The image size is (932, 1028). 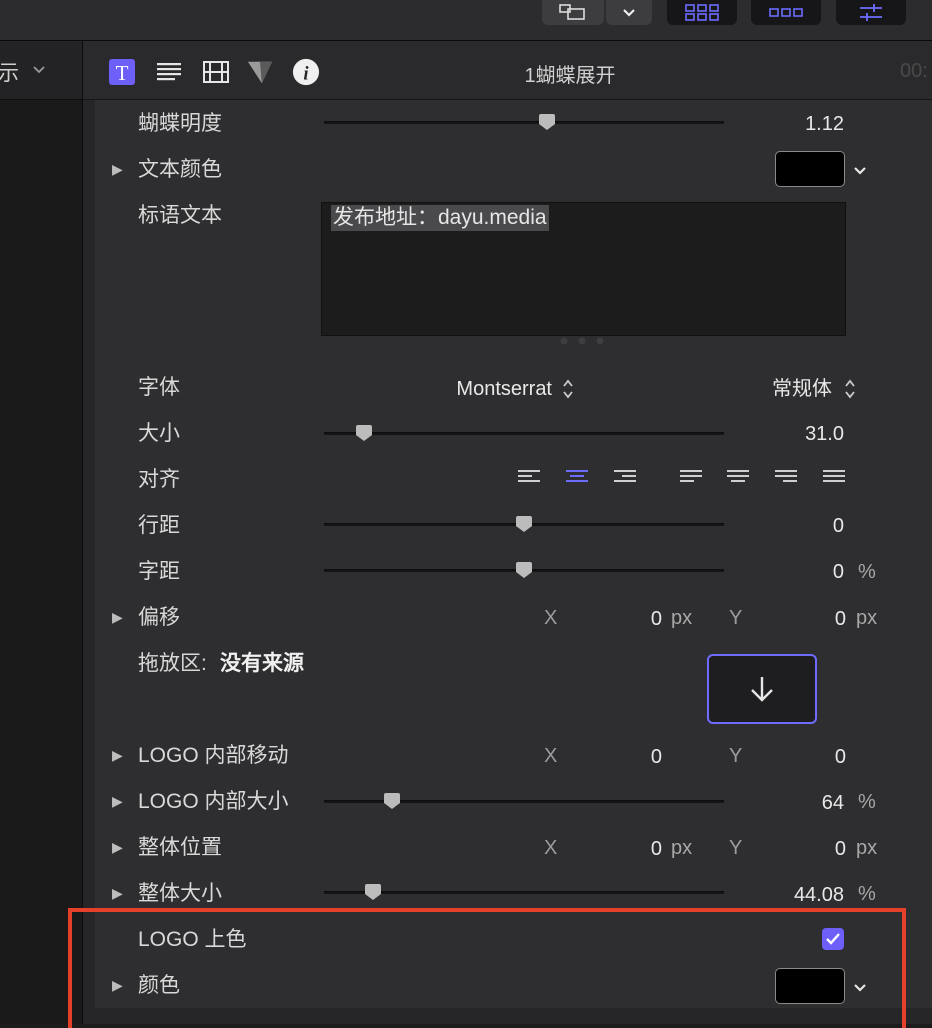 What do you see at coordinates (524, 433) in the screenshot?
I see `size-slider` at bounding box center [524, 433].